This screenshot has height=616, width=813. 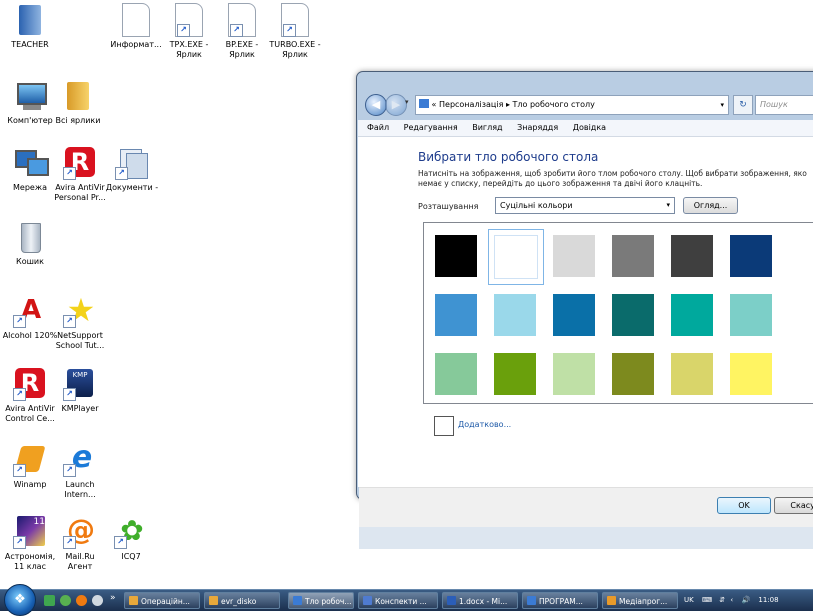 What do you see at coordinates (731, 600) in the screenshot?
I see `show-hidden-icons-button: ‹` at bounding box center [731, 600].